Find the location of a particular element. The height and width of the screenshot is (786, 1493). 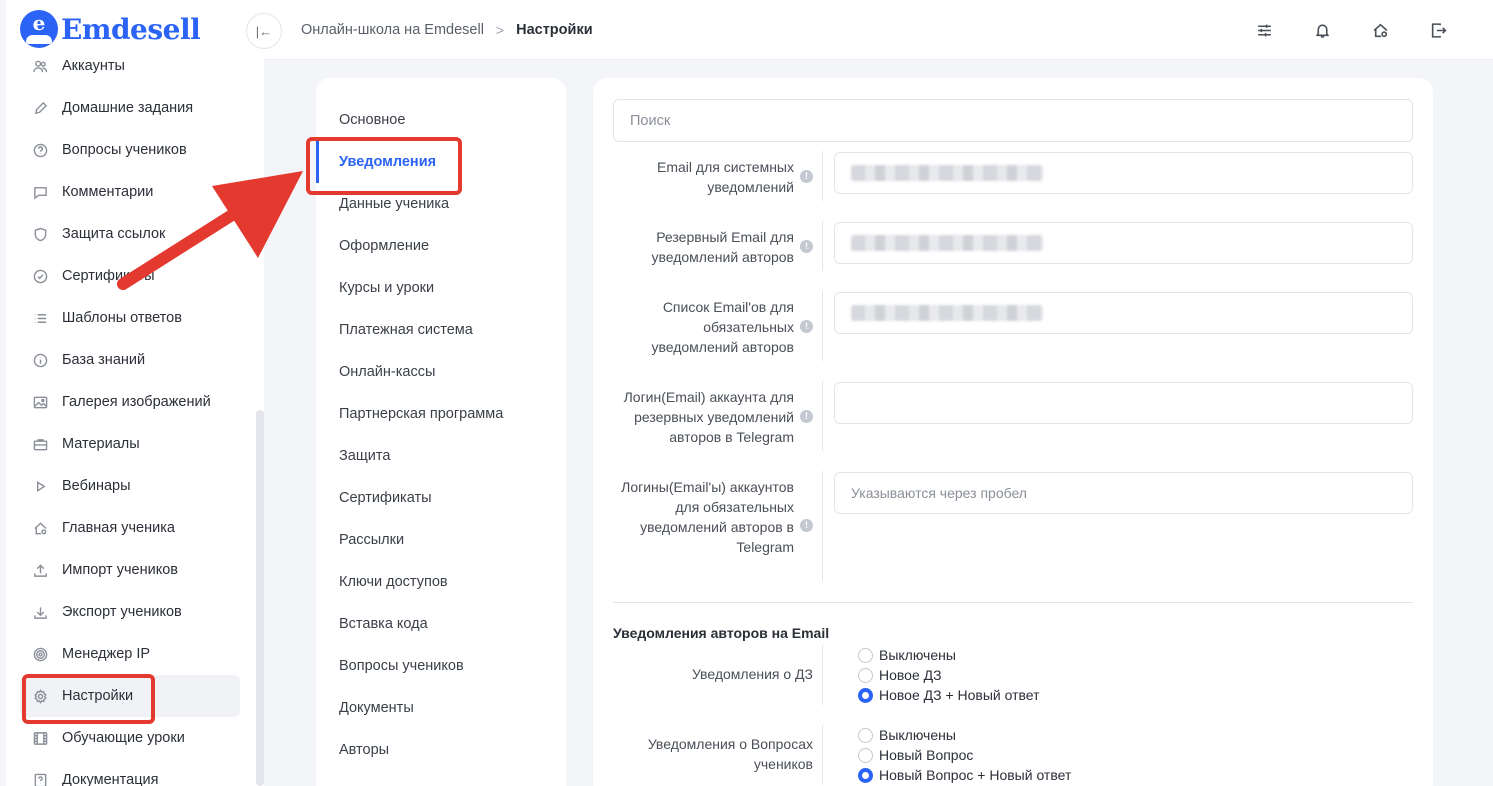

telegram-required-logins-field: Указываются через пробел is located at coordinates (1123, 493).